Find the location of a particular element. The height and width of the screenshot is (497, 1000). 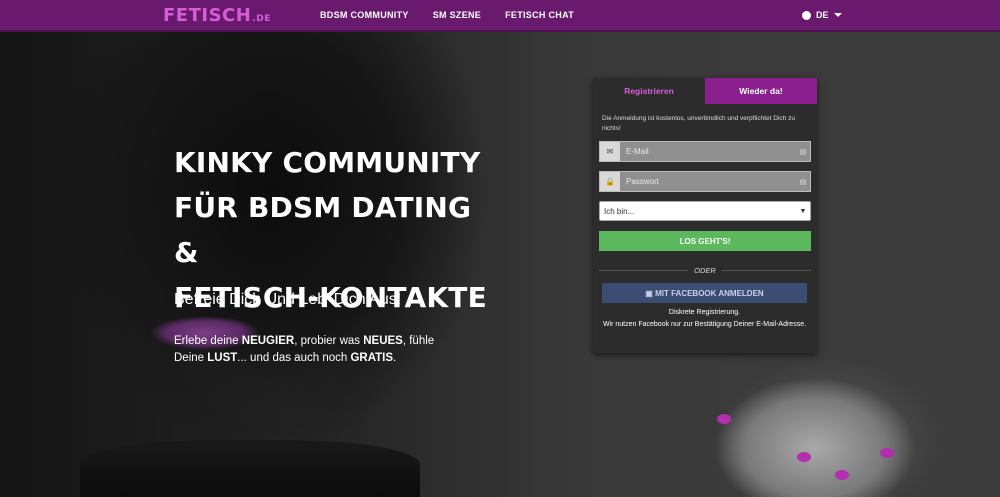

hero-image-hand is located at coordinates (815, 437).